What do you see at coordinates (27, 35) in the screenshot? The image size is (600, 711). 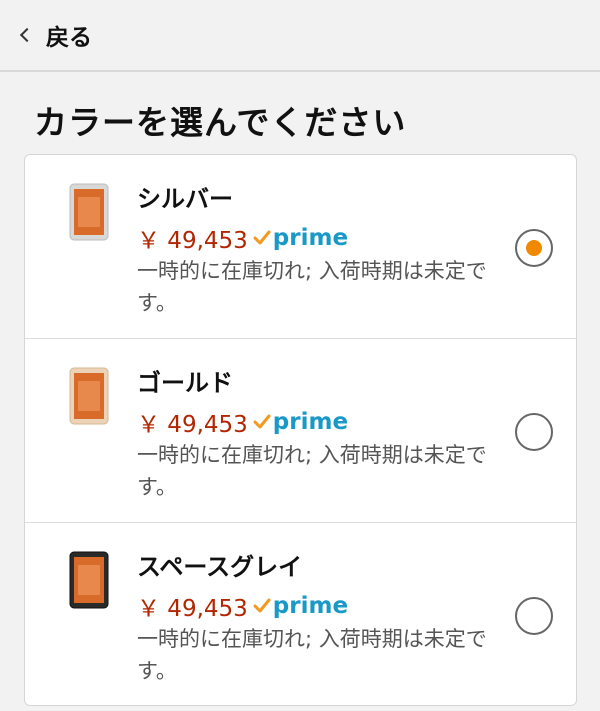 I see `chevron-left-icon` at bounding box center [27, 35].